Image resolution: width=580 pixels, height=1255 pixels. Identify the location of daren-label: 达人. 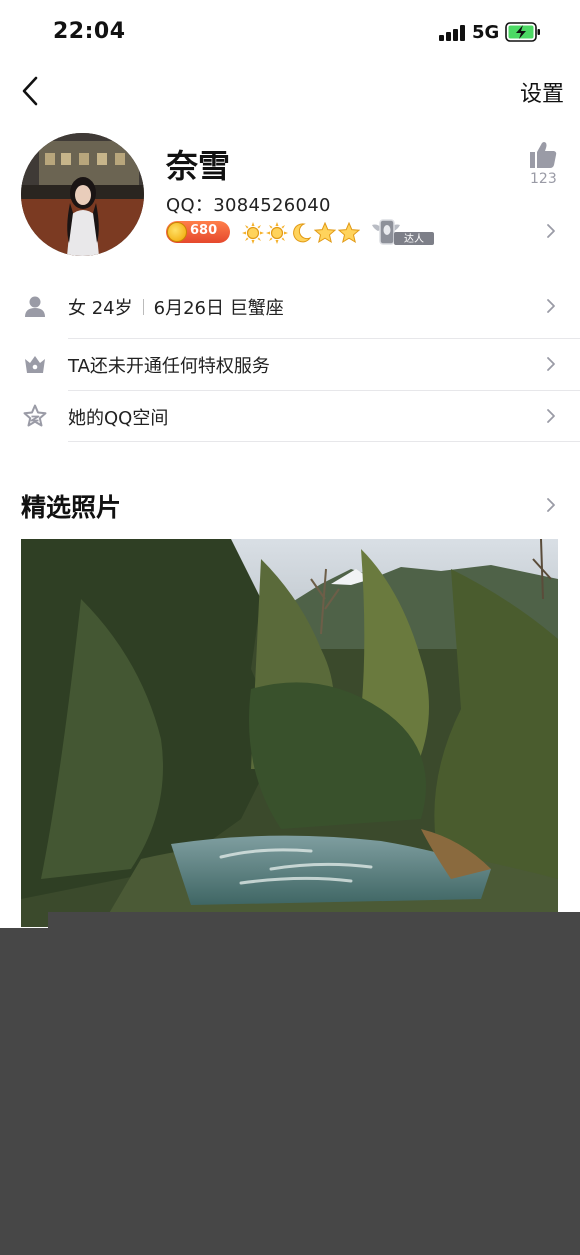
(414, 239).